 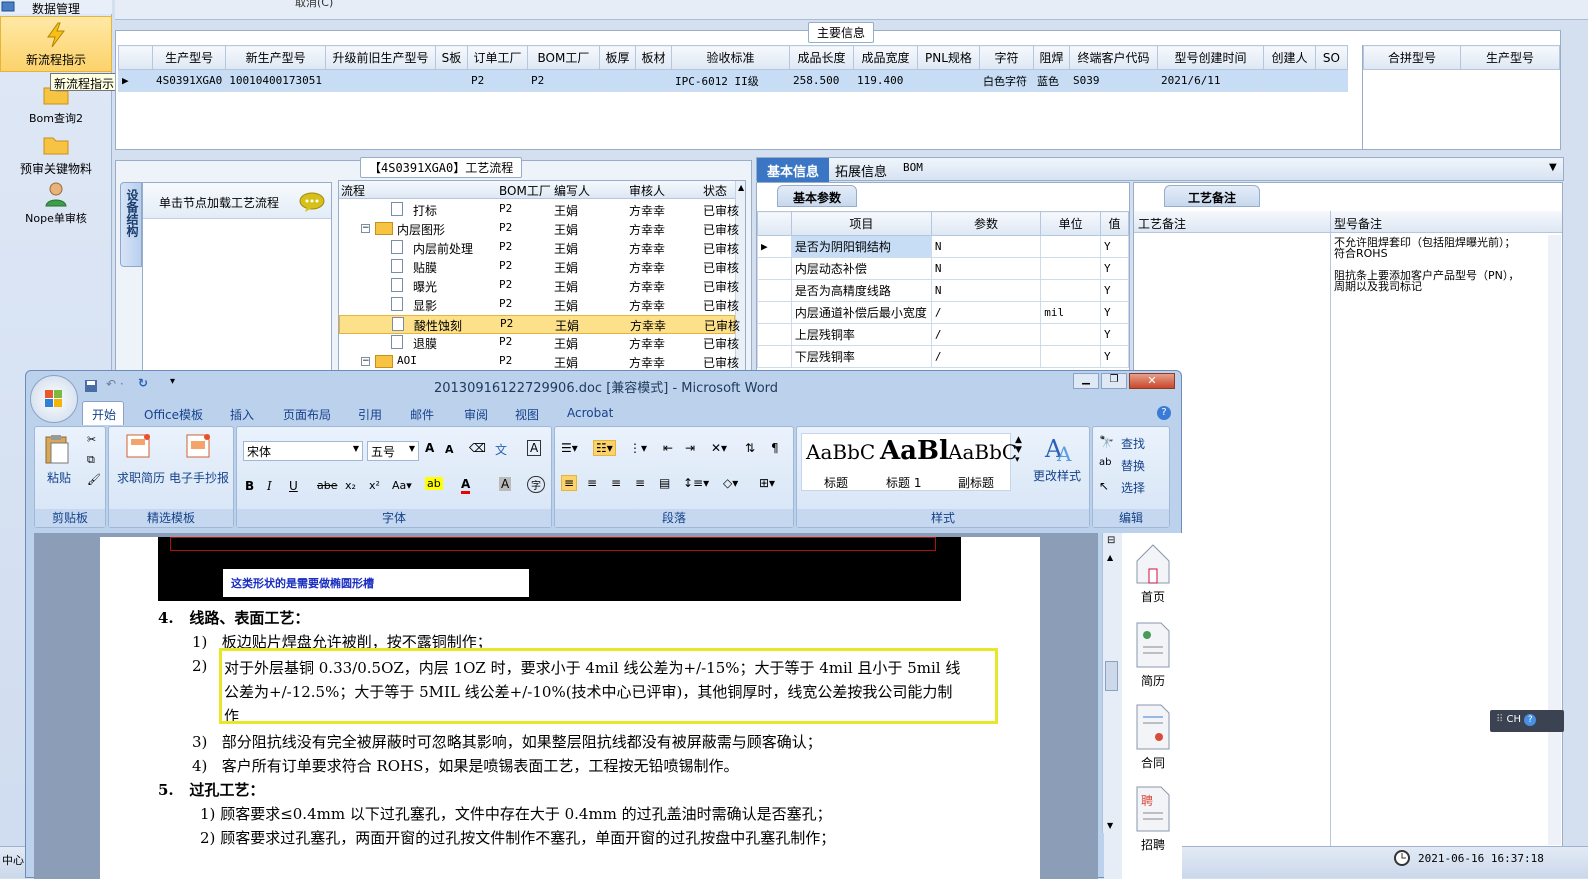 I want to click on style-sample-heading1: AaBl, so click(x=914, y=451).